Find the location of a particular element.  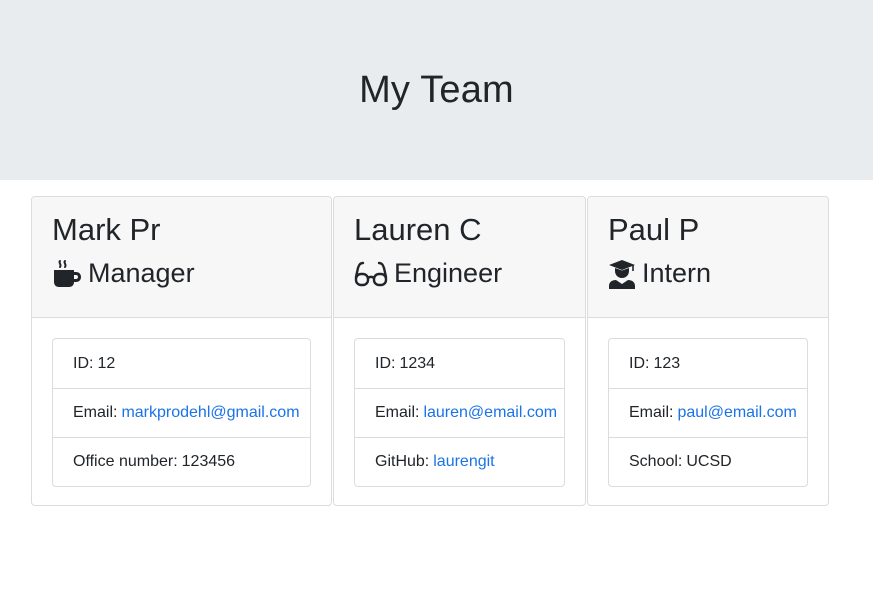

email-row: Email: lauren@email.com is located at coordinates (459, 412).